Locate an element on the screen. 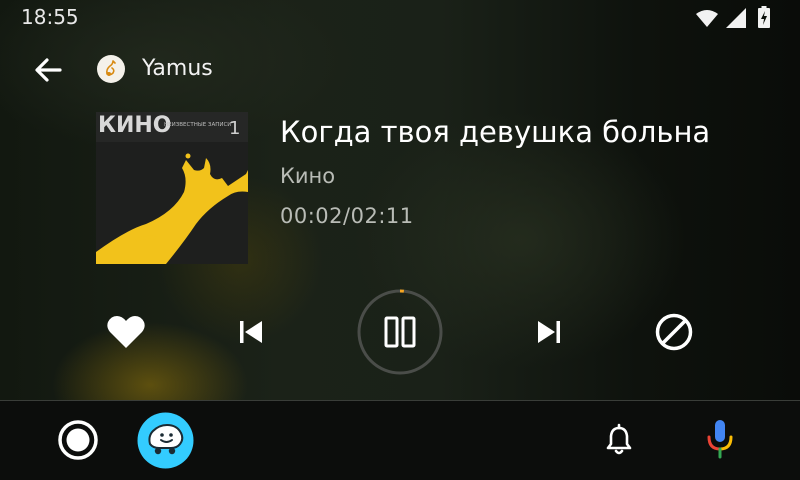 This screenshot has width=800, height=480. yamus-logo-icon is located at coordinates (111, 69).